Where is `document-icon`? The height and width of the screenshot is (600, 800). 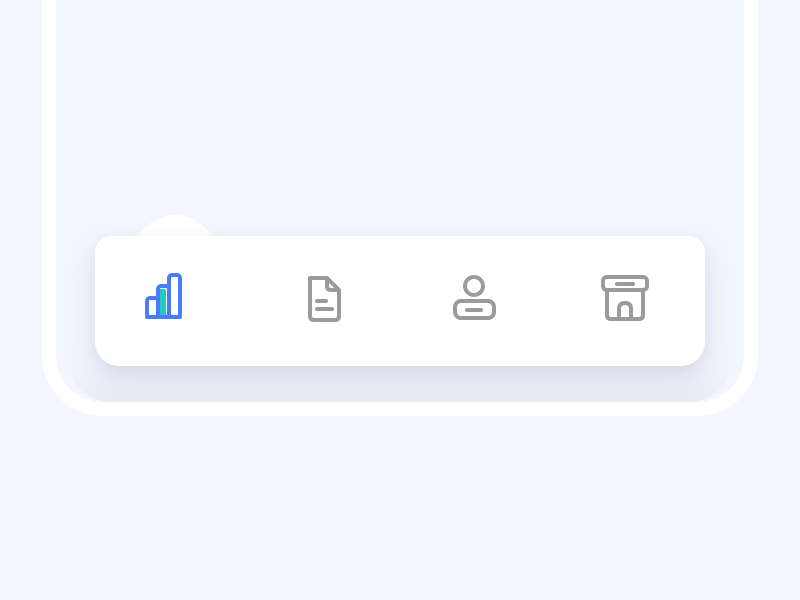 document-icon is located at coordinates (324, 299).